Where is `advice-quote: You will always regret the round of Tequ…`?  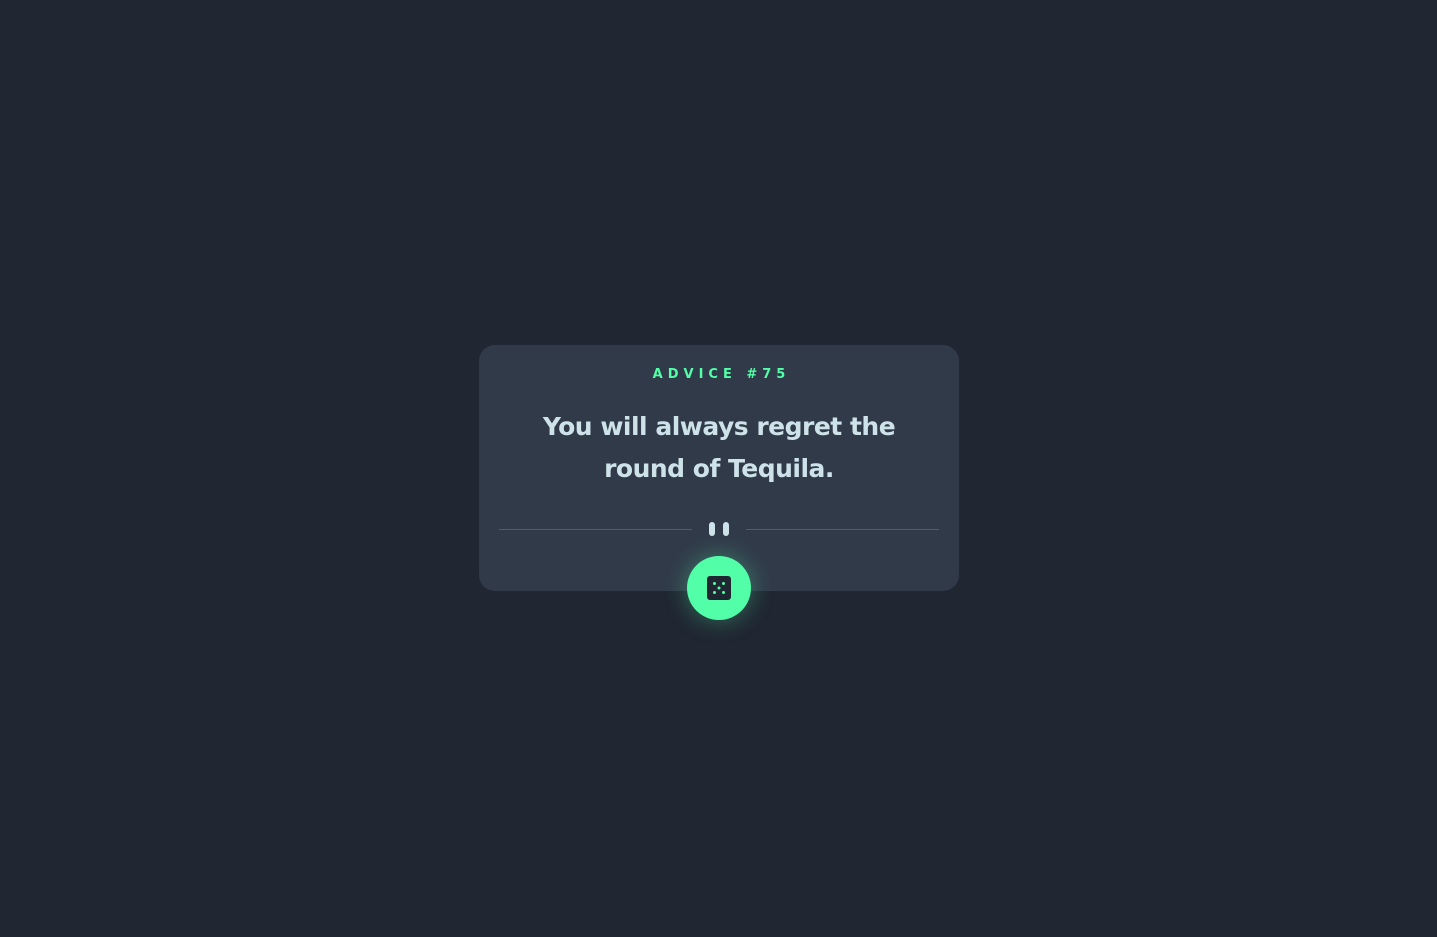
advice-quote: You will always regret the round of Tequ… is located at coordinates (719, 447).